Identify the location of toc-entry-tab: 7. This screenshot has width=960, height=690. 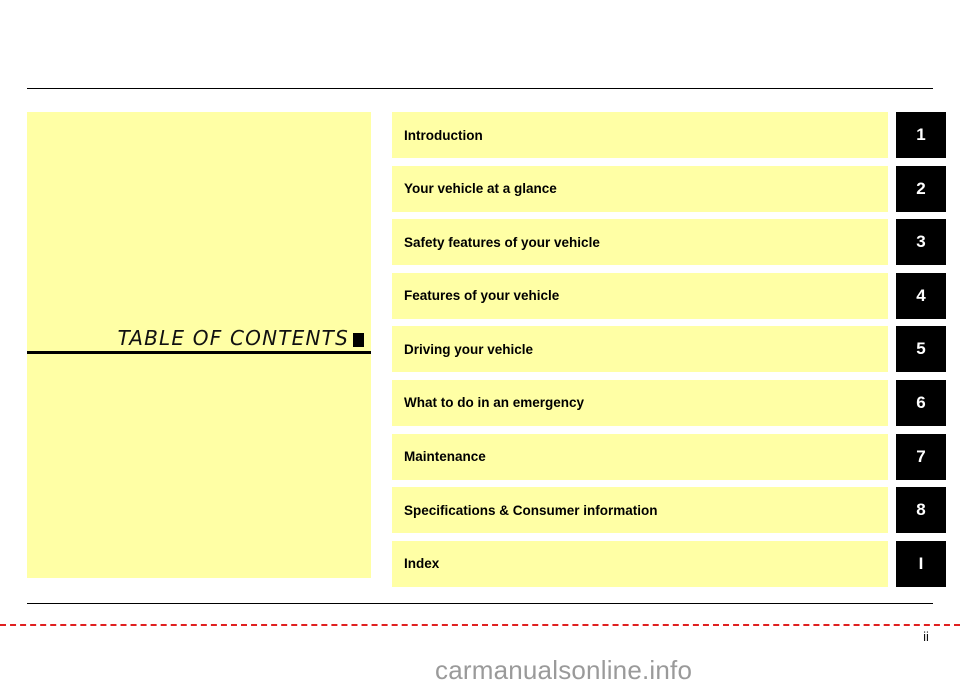
(921, 456).